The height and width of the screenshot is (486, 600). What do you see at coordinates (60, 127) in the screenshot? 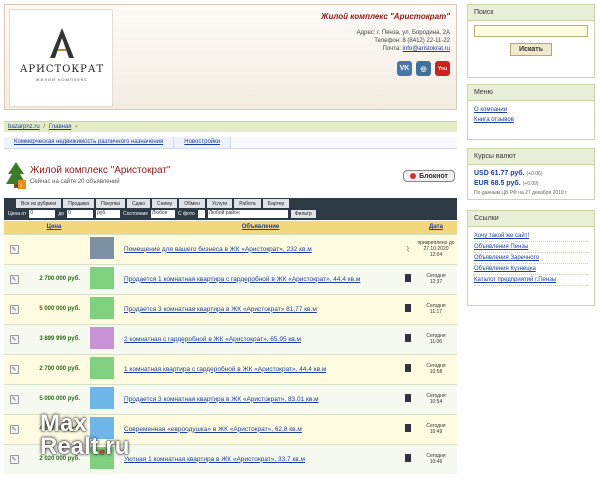
I see `breadcrumb-home: Главная` at bounding box center [60, 127].